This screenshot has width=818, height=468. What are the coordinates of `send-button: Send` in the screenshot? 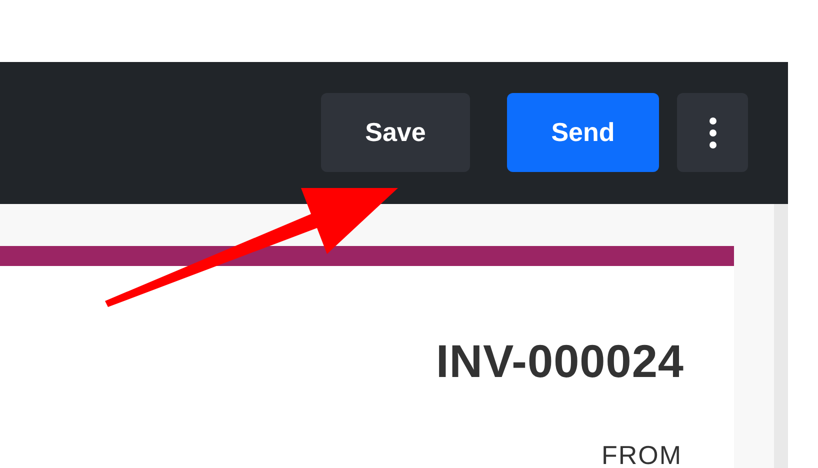 It's located at (583, 132).